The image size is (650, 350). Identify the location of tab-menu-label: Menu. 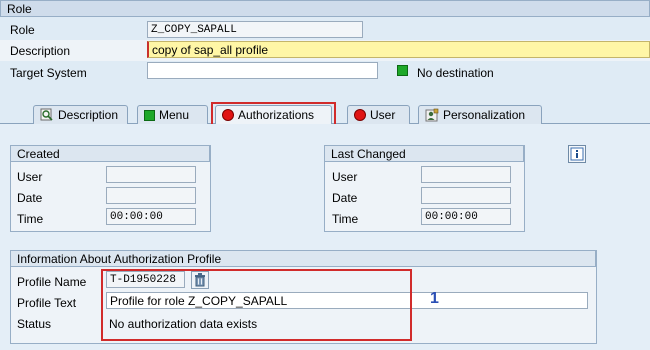
(174, 115).